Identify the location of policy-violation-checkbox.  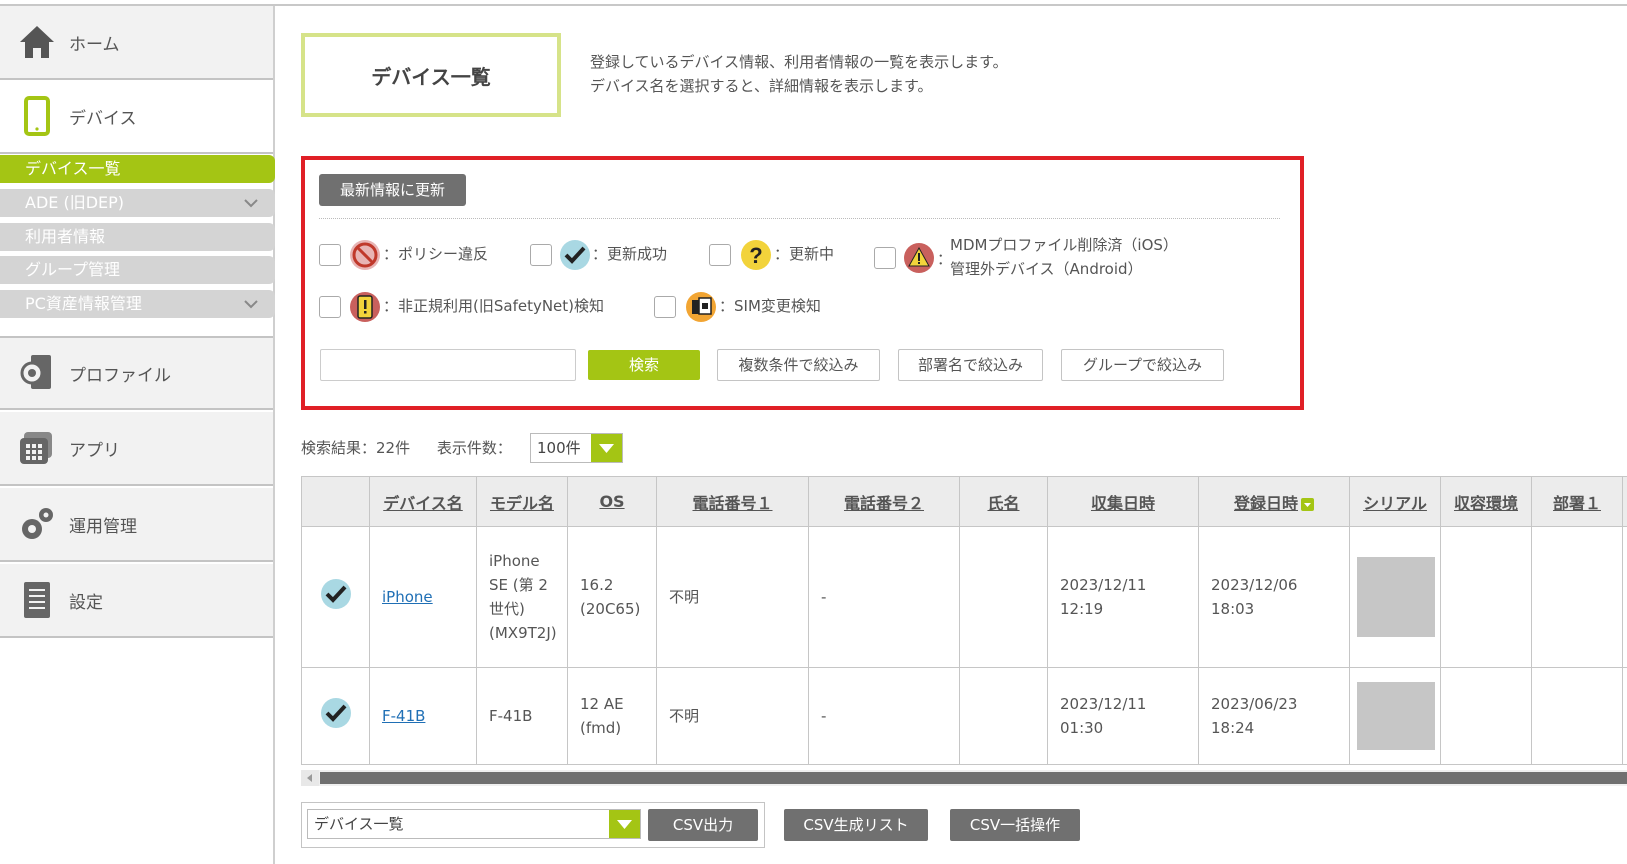
(330, 255).